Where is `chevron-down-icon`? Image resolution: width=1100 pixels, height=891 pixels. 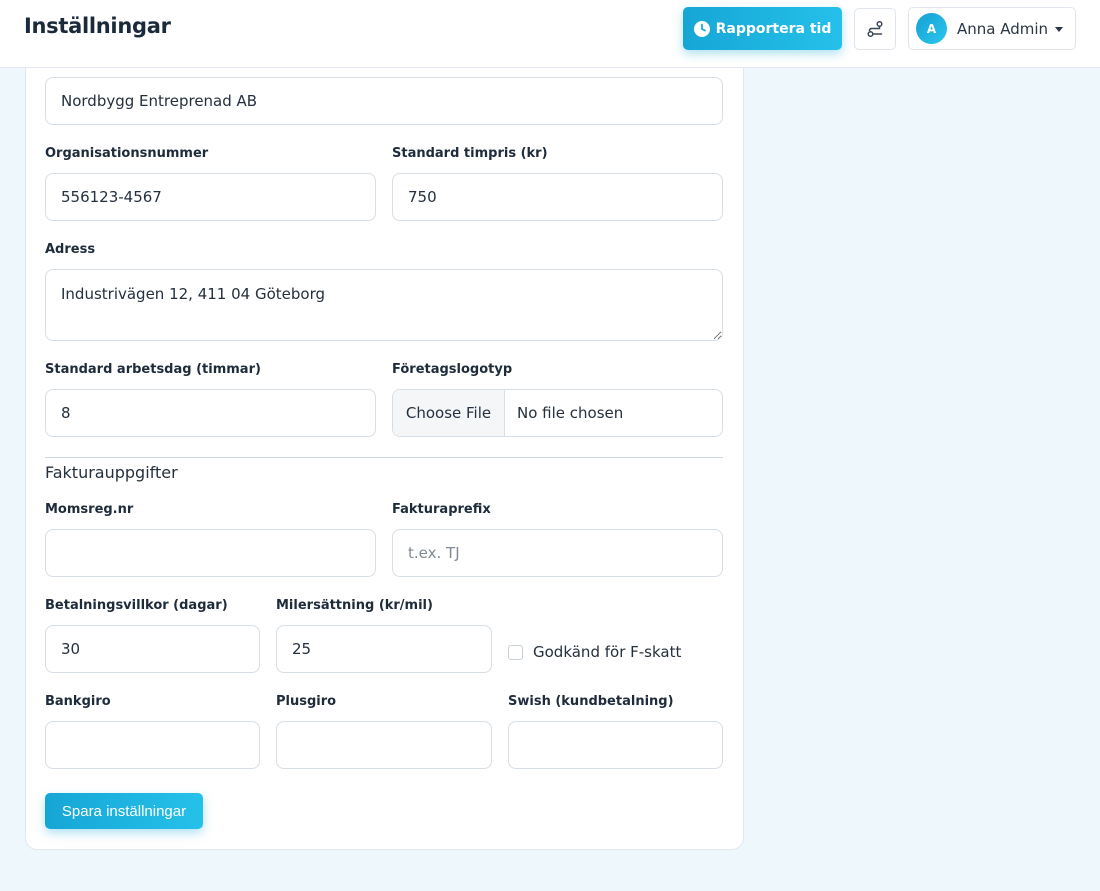
chevron-down-icon is located at coordinates (1059, 29).